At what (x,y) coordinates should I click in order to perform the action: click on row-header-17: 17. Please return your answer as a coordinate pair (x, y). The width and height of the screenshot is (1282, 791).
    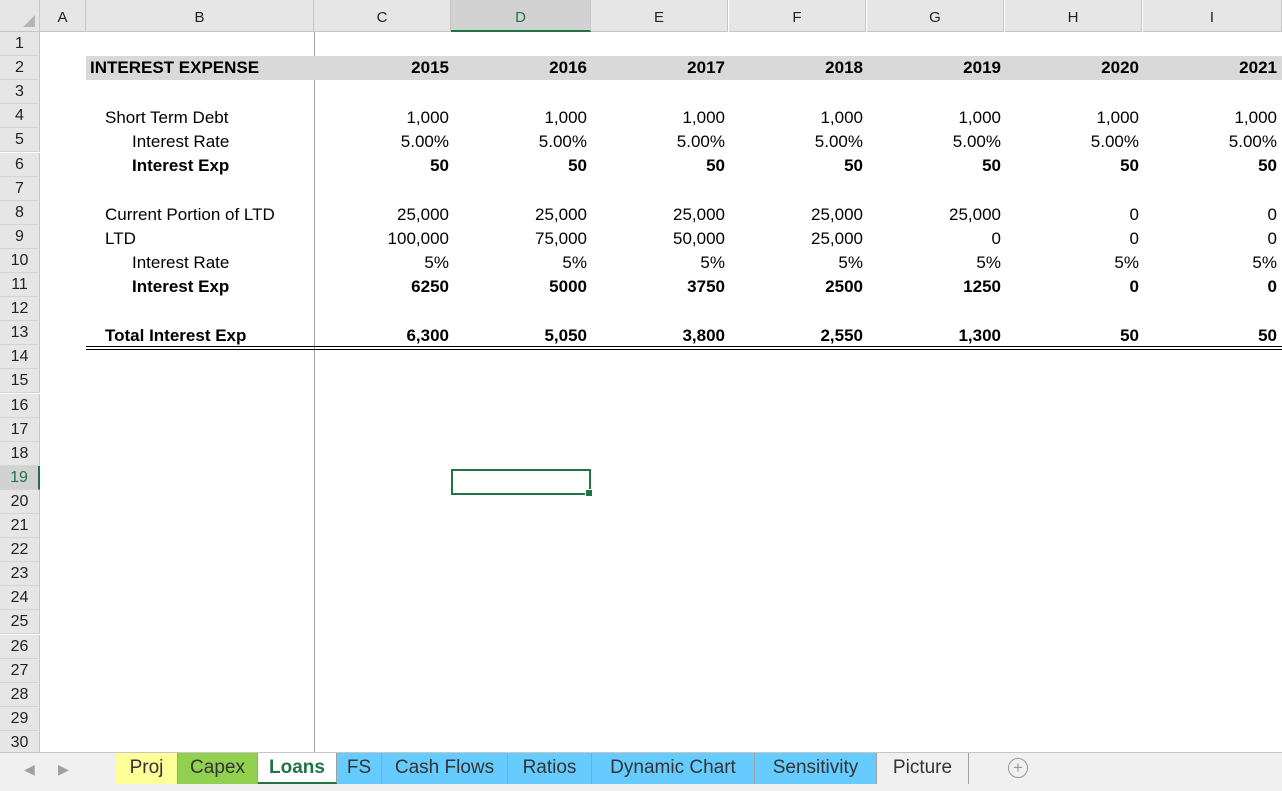
    Looking at the image, I should click on (20, 429).